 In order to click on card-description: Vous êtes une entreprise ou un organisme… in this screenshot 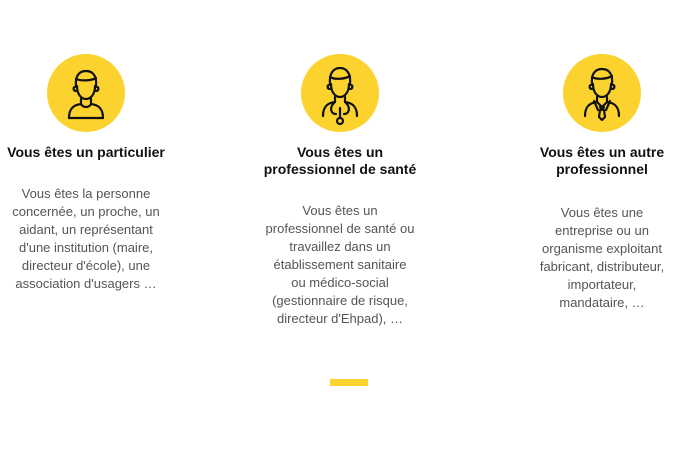, I will do `click(602, 257)`.